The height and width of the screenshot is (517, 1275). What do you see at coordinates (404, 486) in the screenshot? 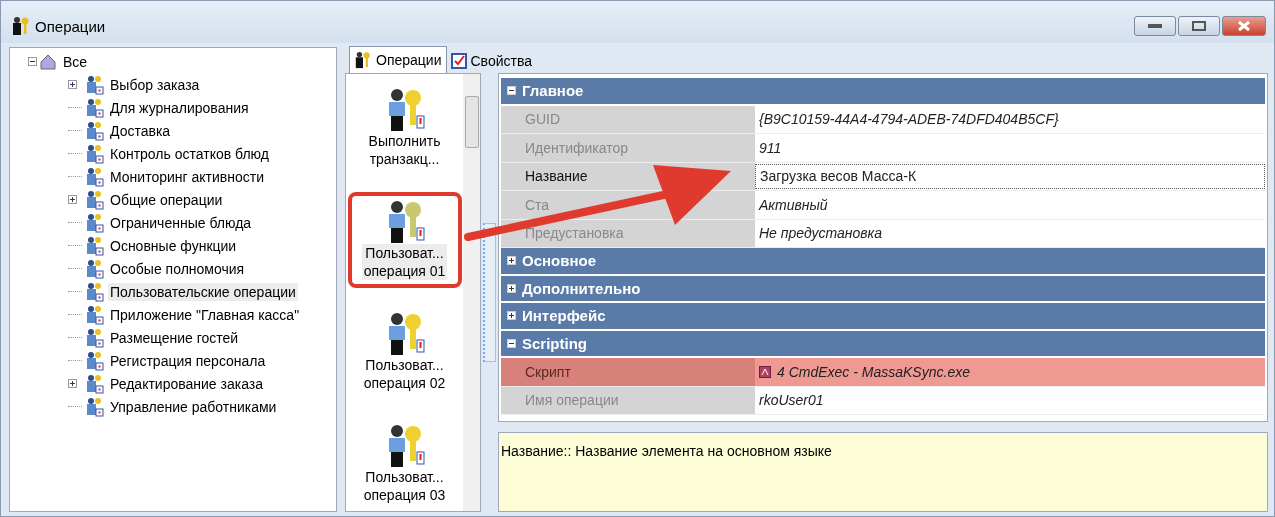
I see `operation-label: Пользоват... операция 03` at bounding box center [404, 486].